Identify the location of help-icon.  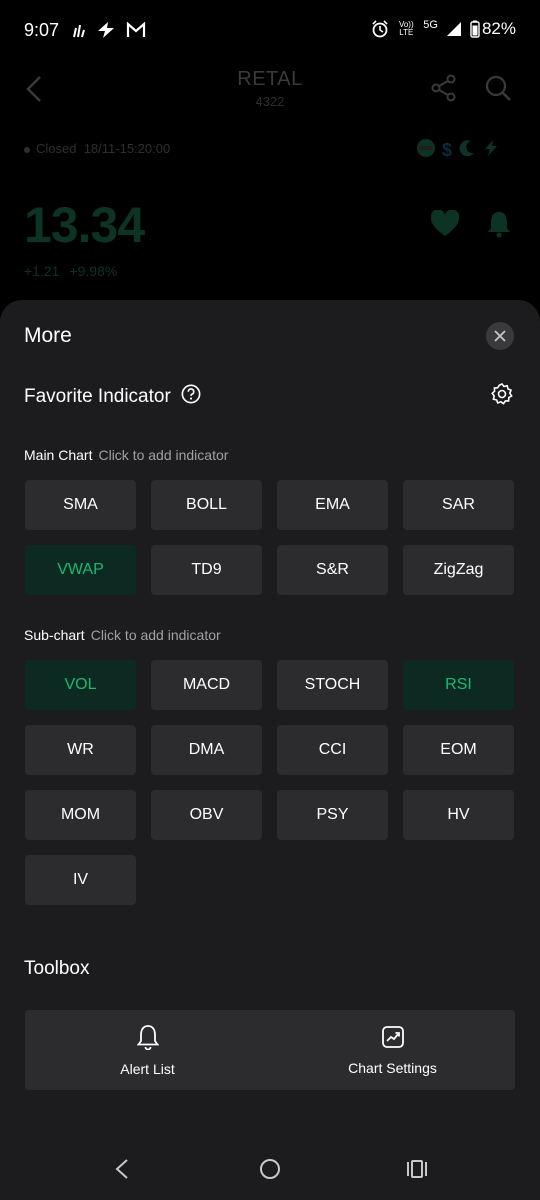
(191, 397).